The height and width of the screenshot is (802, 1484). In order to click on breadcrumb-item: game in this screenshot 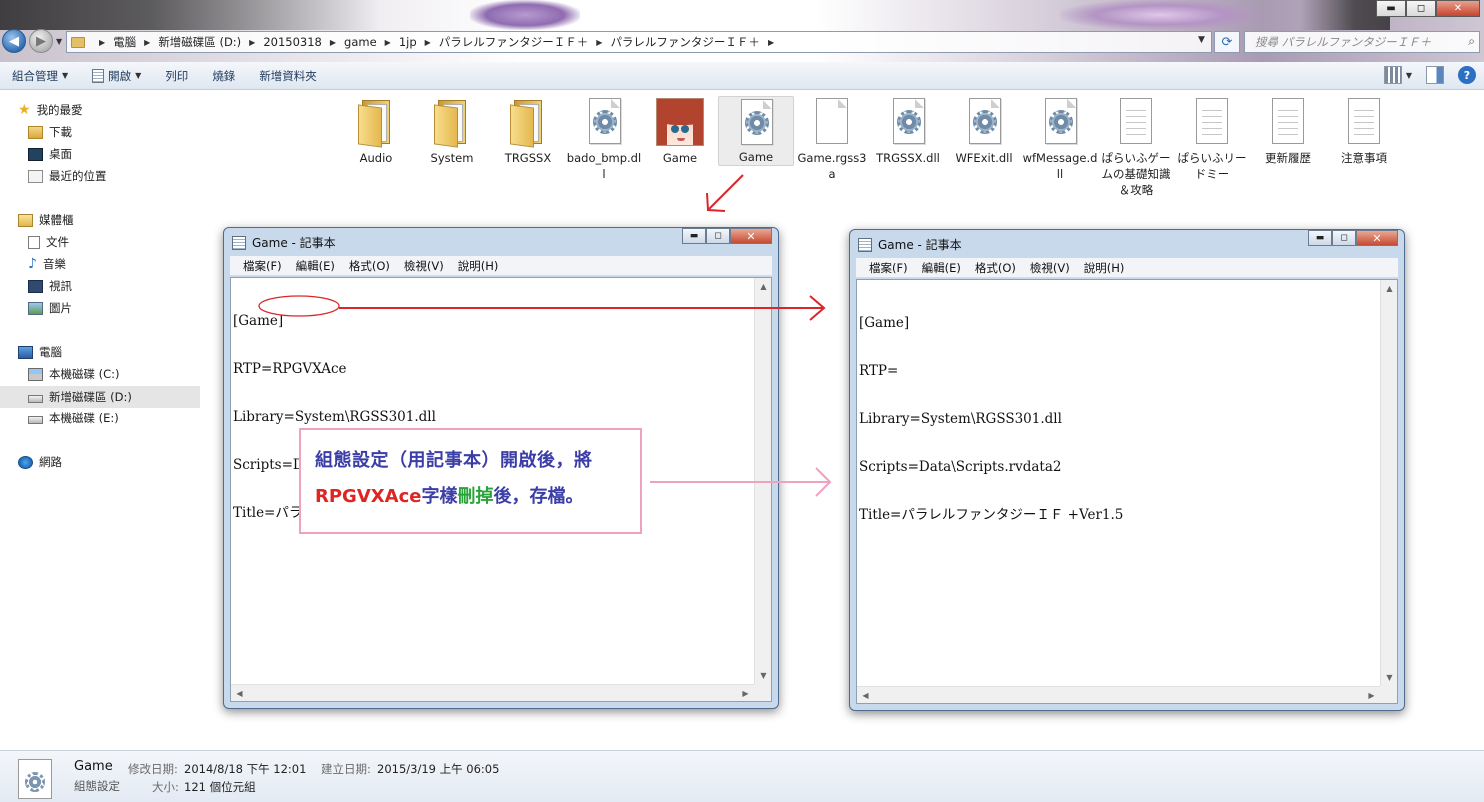, I will do `click(360, 42)`.